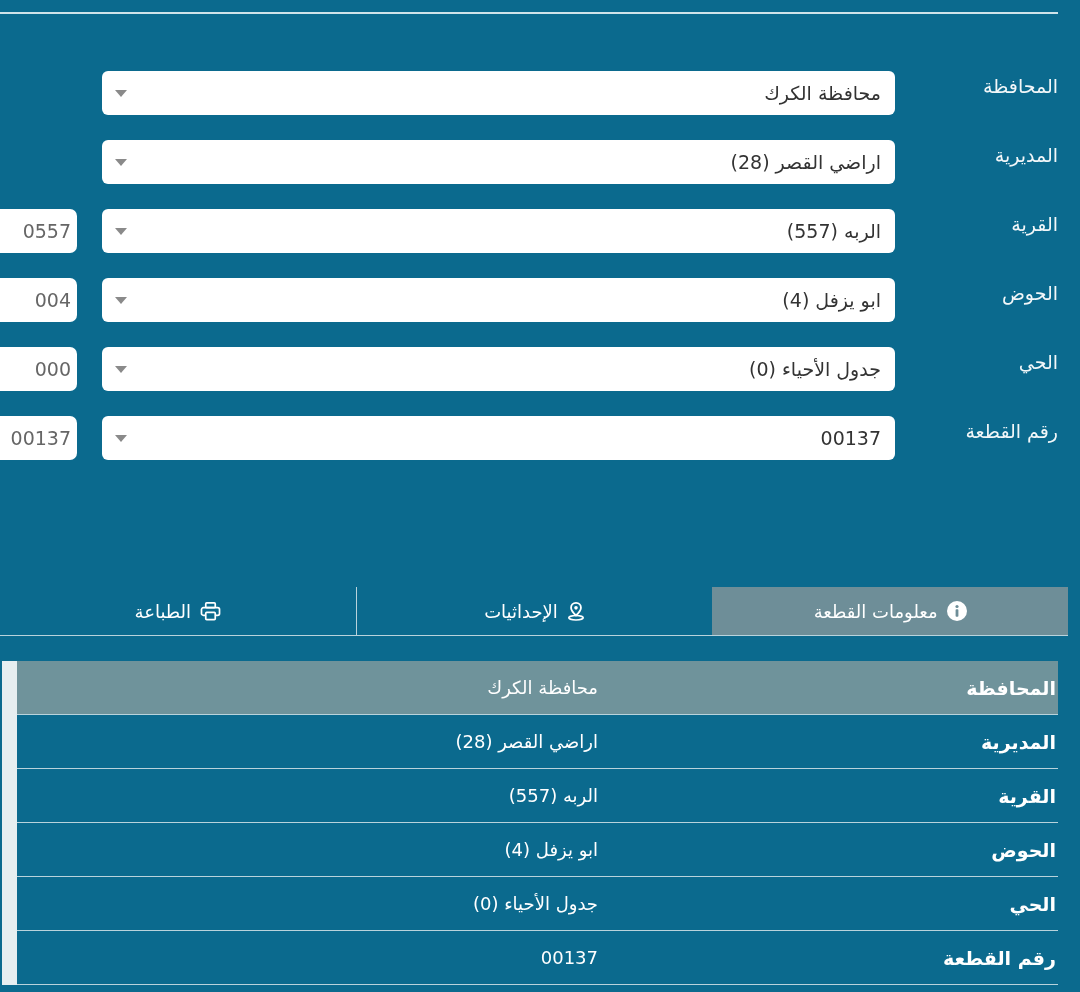  What do you see at coordinates (553, 795) in the screenshot?
I see `row-value: الربه (557)` at bounding box center [553, 795].